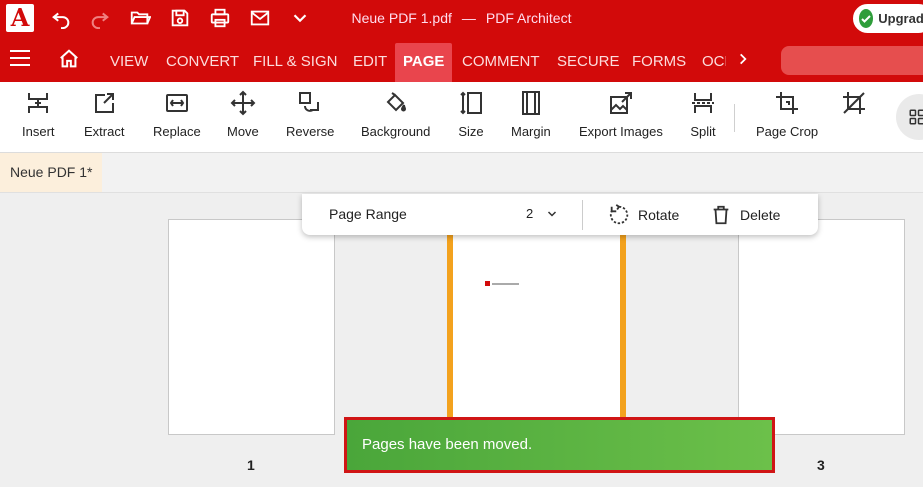 The width and height of the screenshot is (923, 487). I want to click on reverse-button: Reverse, so click(310, 114).